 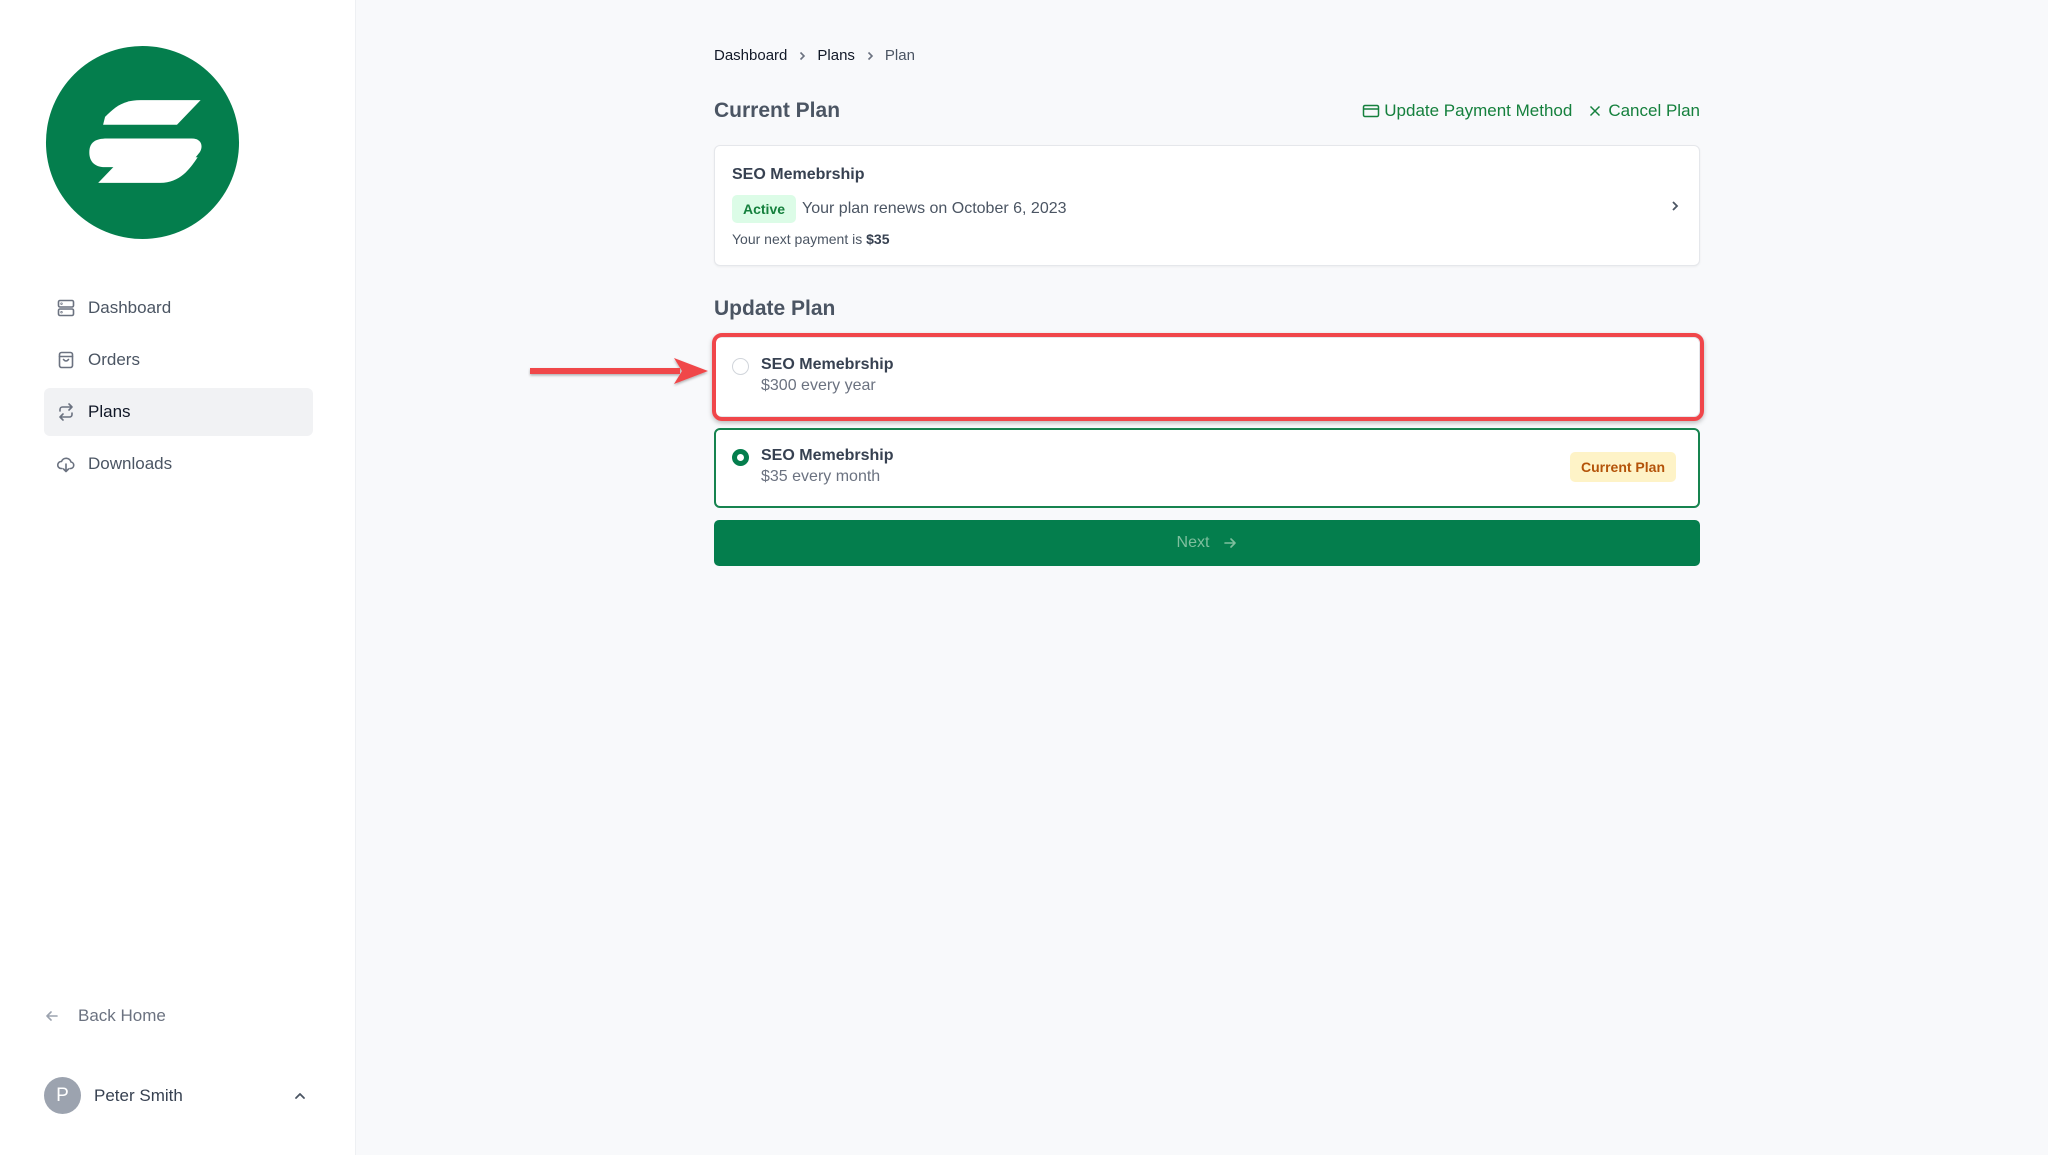 I want to click on sidebar-item-downloads: Downloads, so click(x=178, y=464).